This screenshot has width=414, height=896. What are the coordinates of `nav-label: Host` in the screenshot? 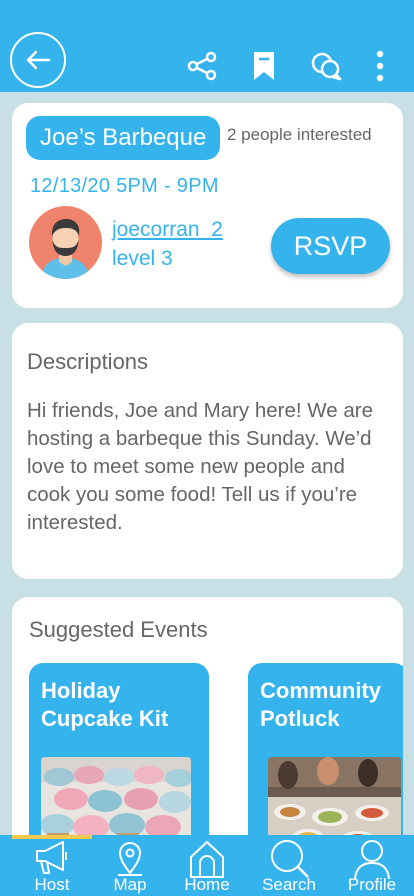 It's located at (52, 884).